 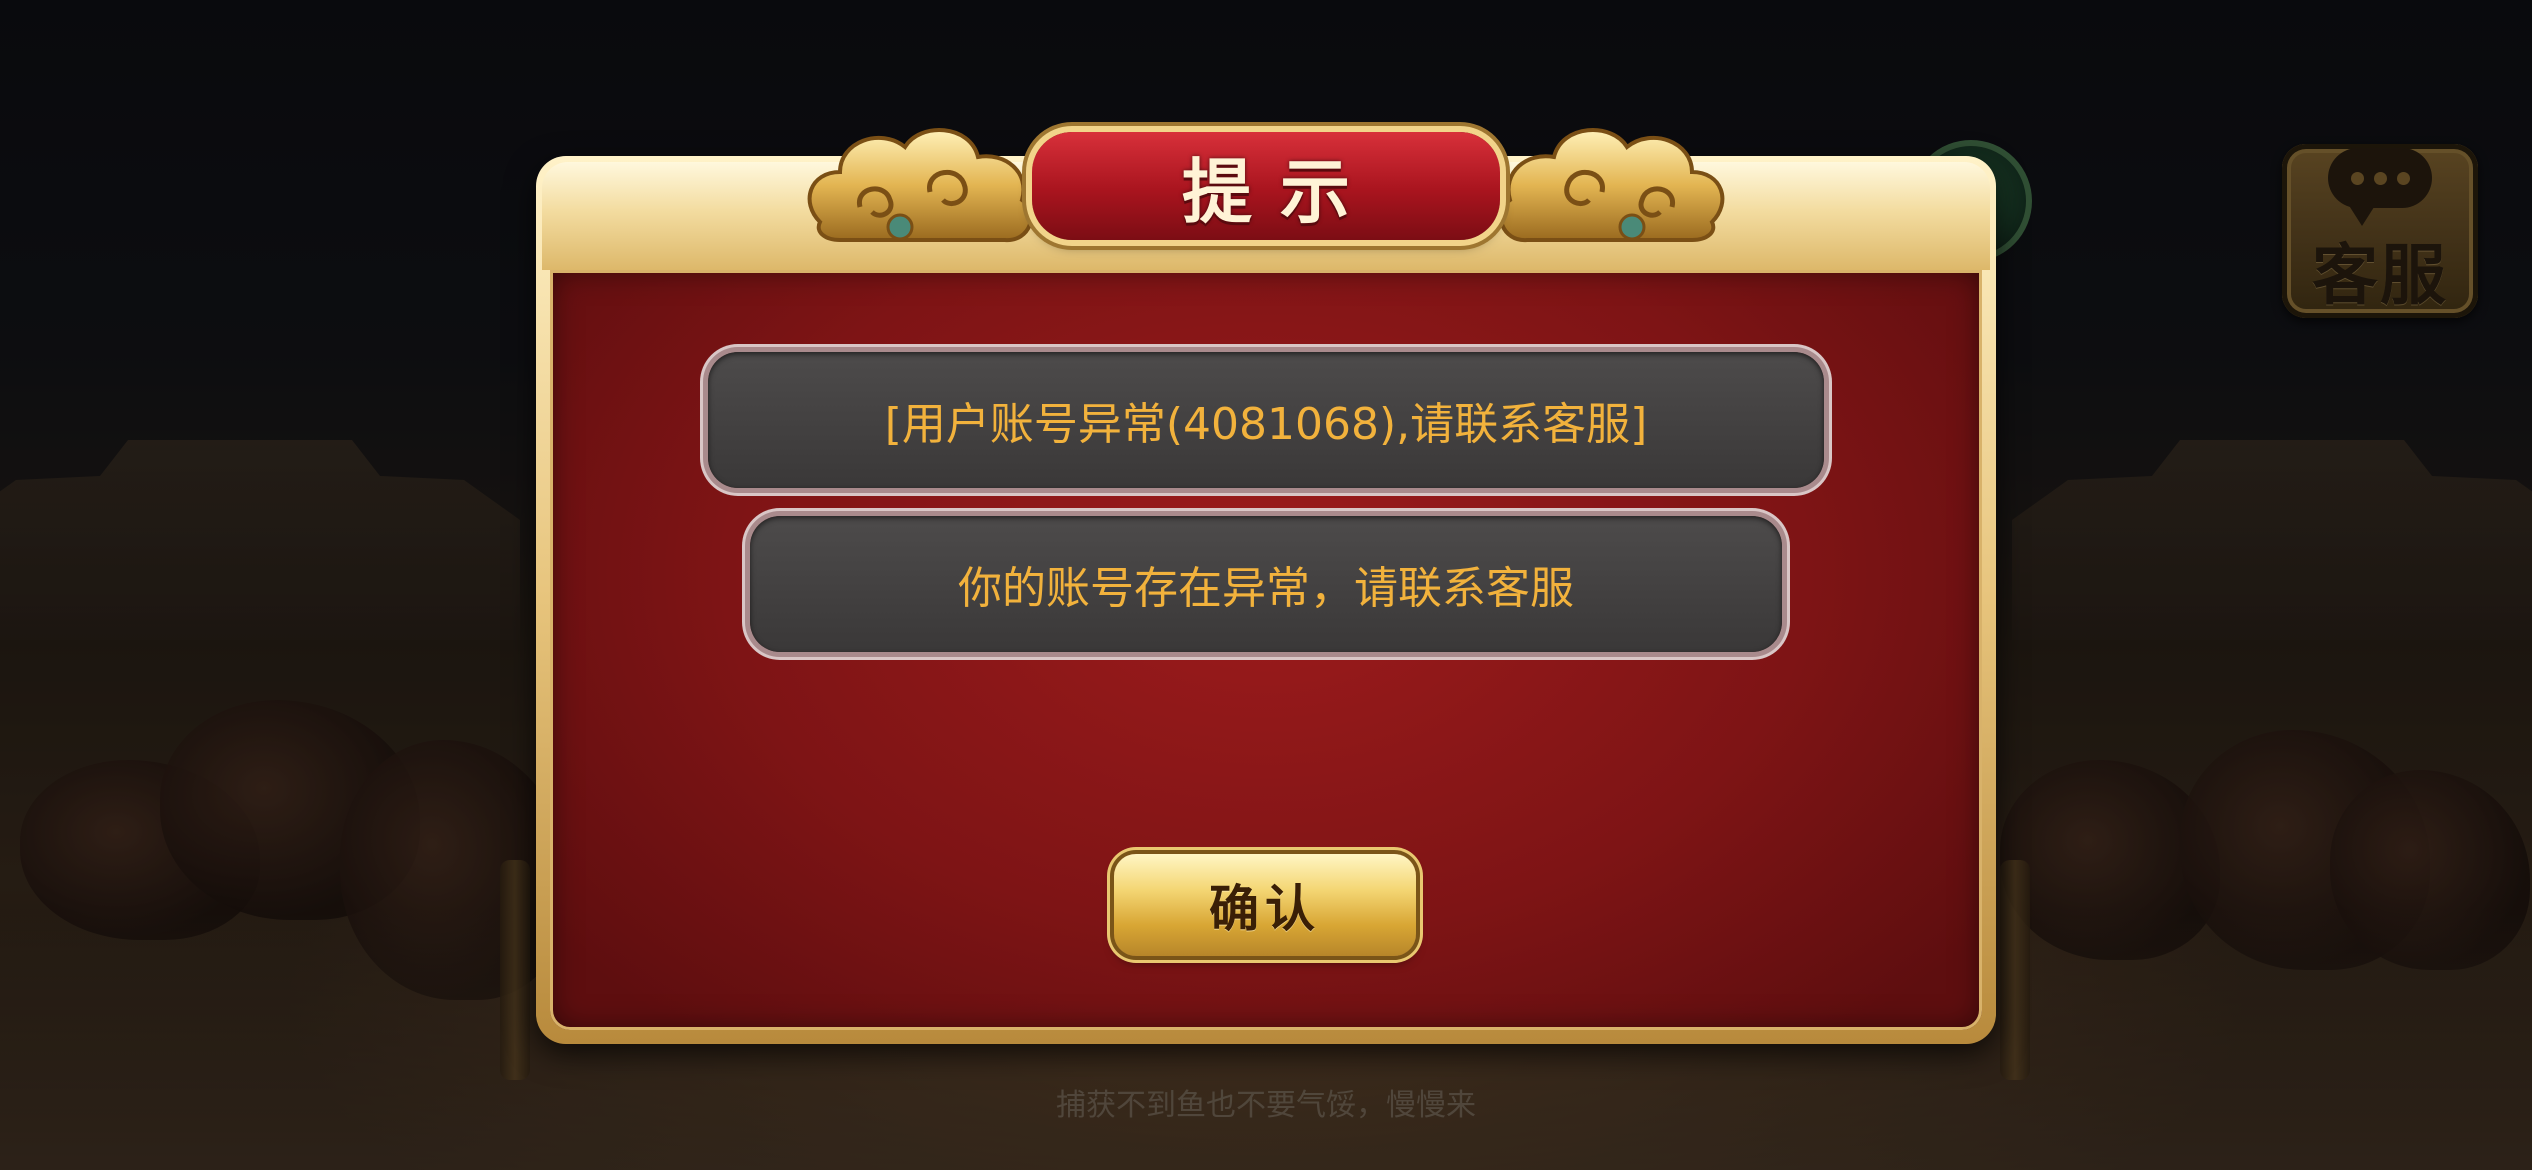 What do you see at coordinates (1266, 424) in the screenshot?
I see `error-message-text: [用户账号异常(4081068),请联系客服]` at bounding box center [1266, 424].